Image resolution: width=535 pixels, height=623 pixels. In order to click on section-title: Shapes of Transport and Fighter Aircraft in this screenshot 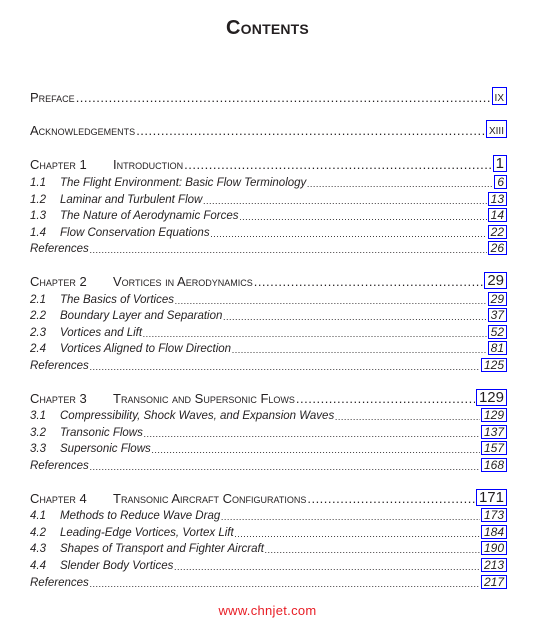, I will do `click(162, 549)`.